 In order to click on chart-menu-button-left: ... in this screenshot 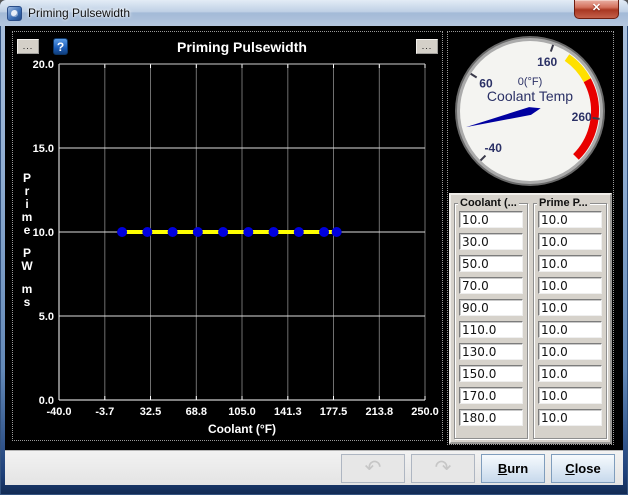, I will do `click(28, 46)`.